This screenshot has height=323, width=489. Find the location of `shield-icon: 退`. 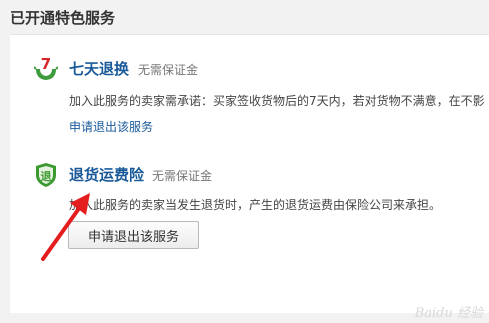

shield-icon: 退 is located at coordinates (46, 175).